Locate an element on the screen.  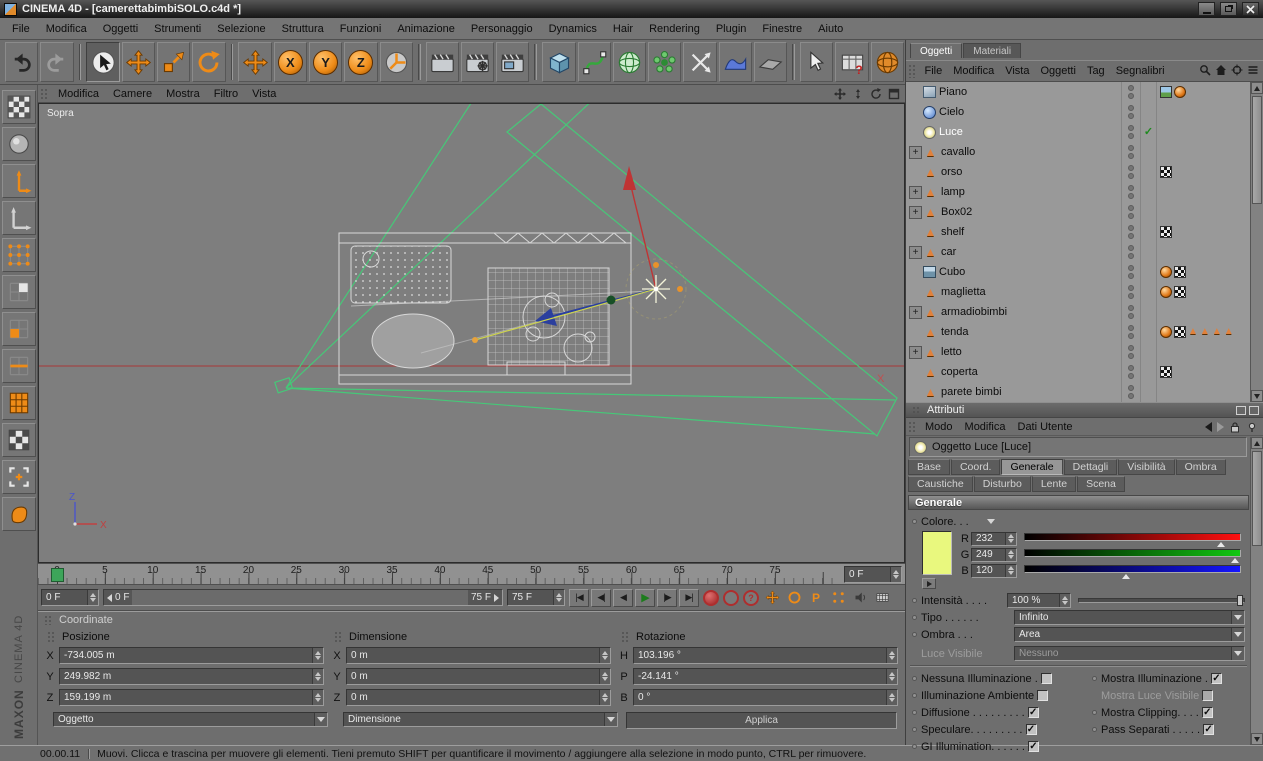
option-pass-separati-checkbox is located at coordinates (1209, 729).